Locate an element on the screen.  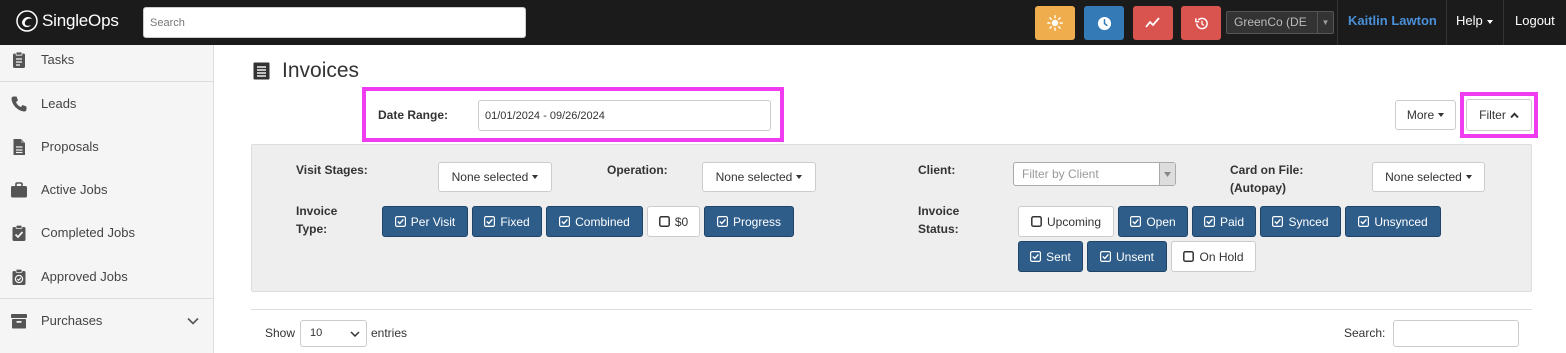
sidebar-item-label: Tasks is located at coordinates (58, 59).